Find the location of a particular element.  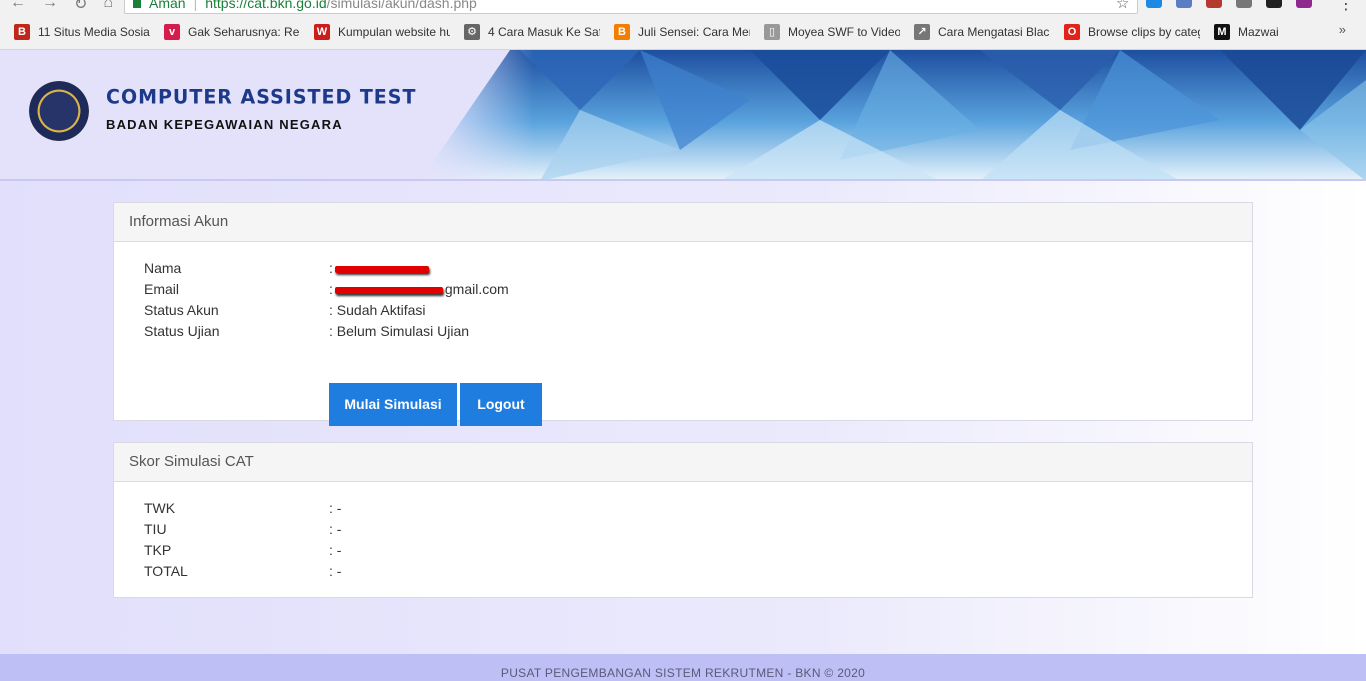

bookmark-item: ⚙ 4 Cara Masuk Ke Safe is located at coordinates (532, 31).